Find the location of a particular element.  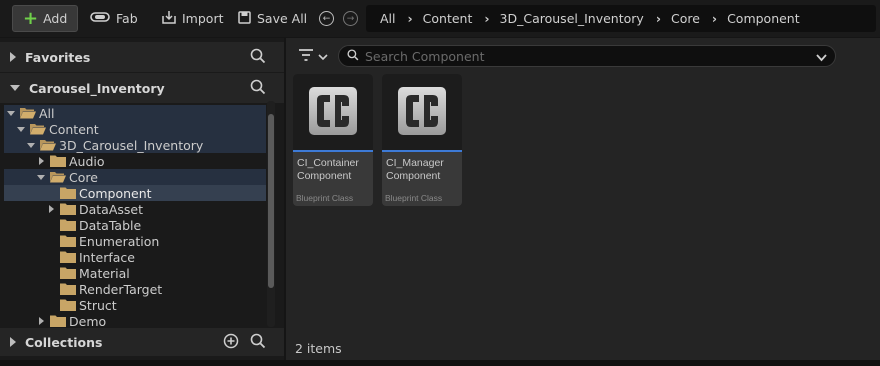

tree-item-label: Core is located at coordinates (83, 177).